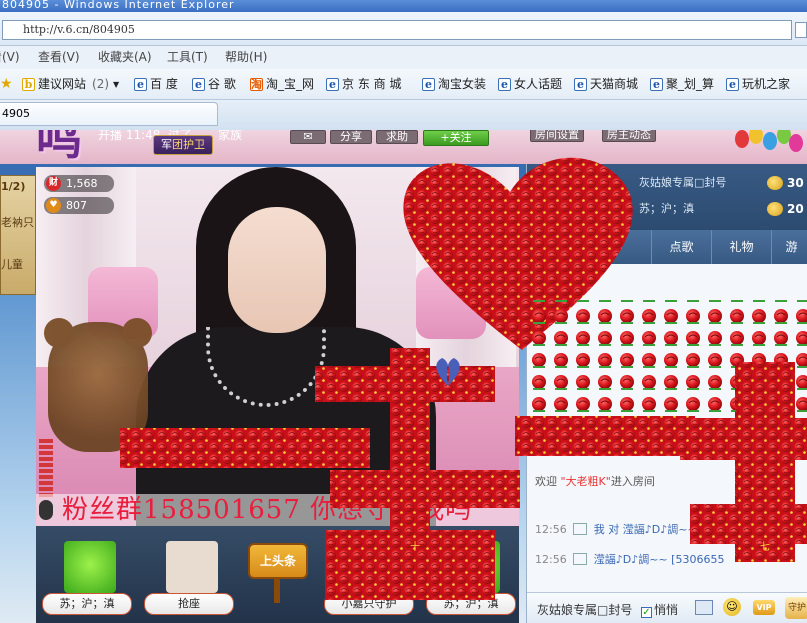 This screenshot has height=623, width=807. I want to click on rank-name: 灰姑娘专属□封号, so click(682, 183).